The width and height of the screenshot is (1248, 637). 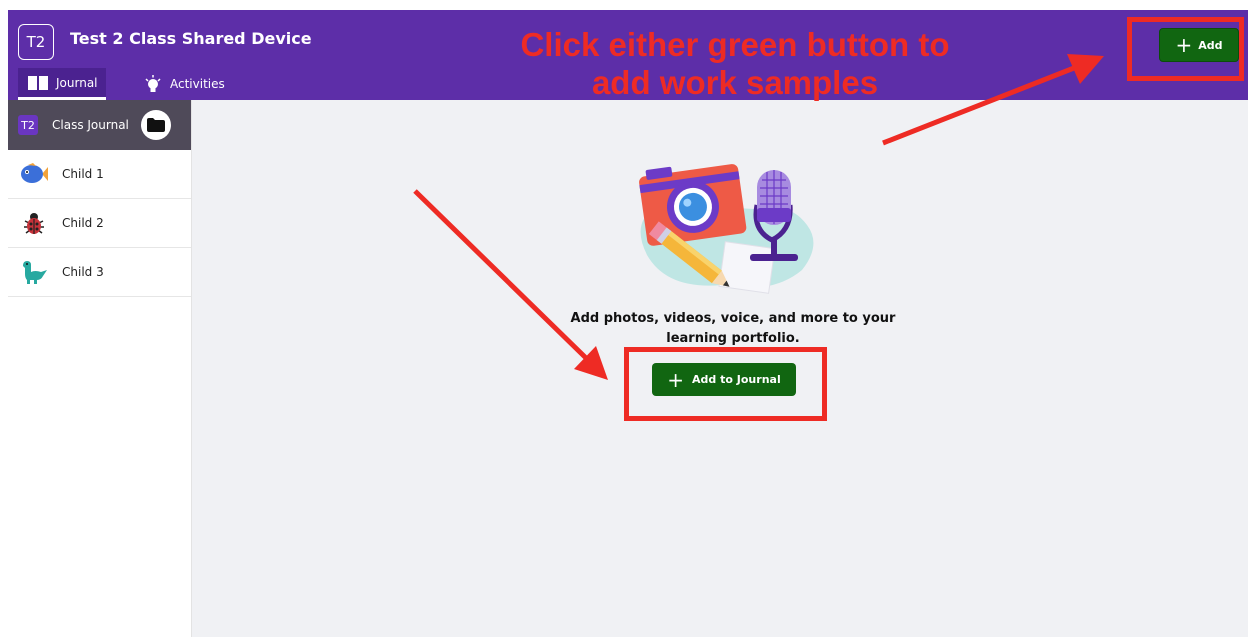 What do you see at coordinates (83, 223) in the screenshot?
I see `child-name: Child 2` at bounding box center [83, 223].